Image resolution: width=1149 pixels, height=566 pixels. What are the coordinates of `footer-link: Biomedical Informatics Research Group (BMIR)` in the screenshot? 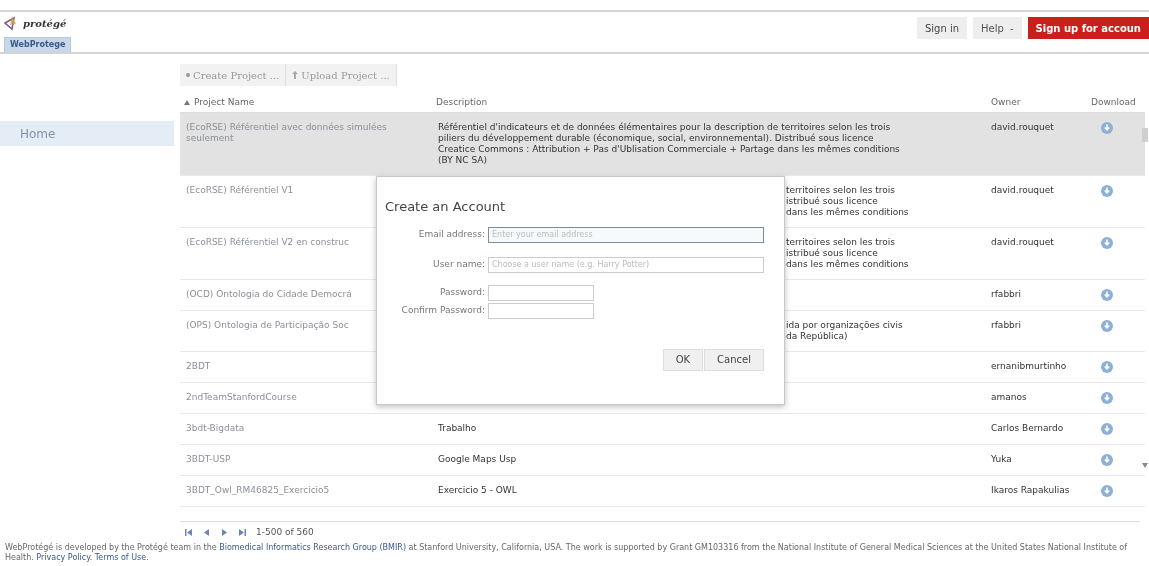 It's located at (312, 547).